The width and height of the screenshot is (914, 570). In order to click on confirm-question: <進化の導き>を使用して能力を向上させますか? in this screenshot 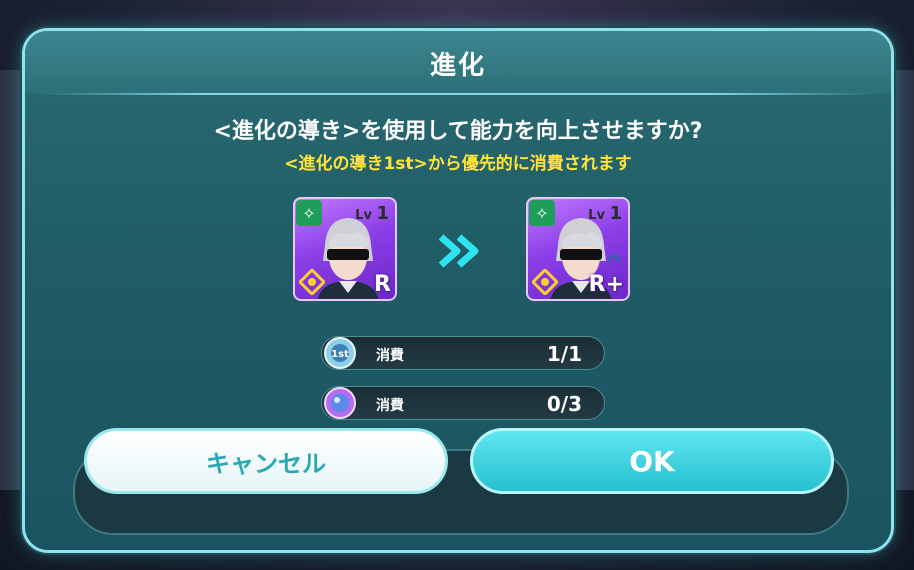, I will do `click(458, 131)`.